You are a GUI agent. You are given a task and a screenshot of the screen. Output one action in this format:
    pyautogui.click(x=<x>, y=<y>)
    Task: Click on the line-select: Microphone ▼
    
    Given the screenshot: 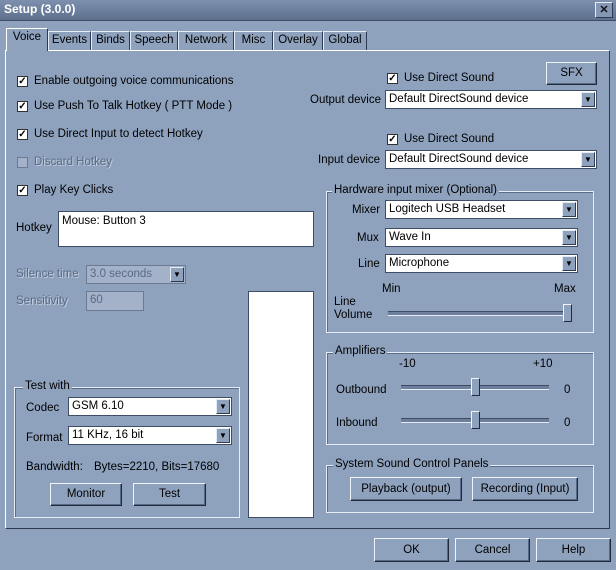 What is the action you would take?
    pyautogui.click(x=481, y=263)
    